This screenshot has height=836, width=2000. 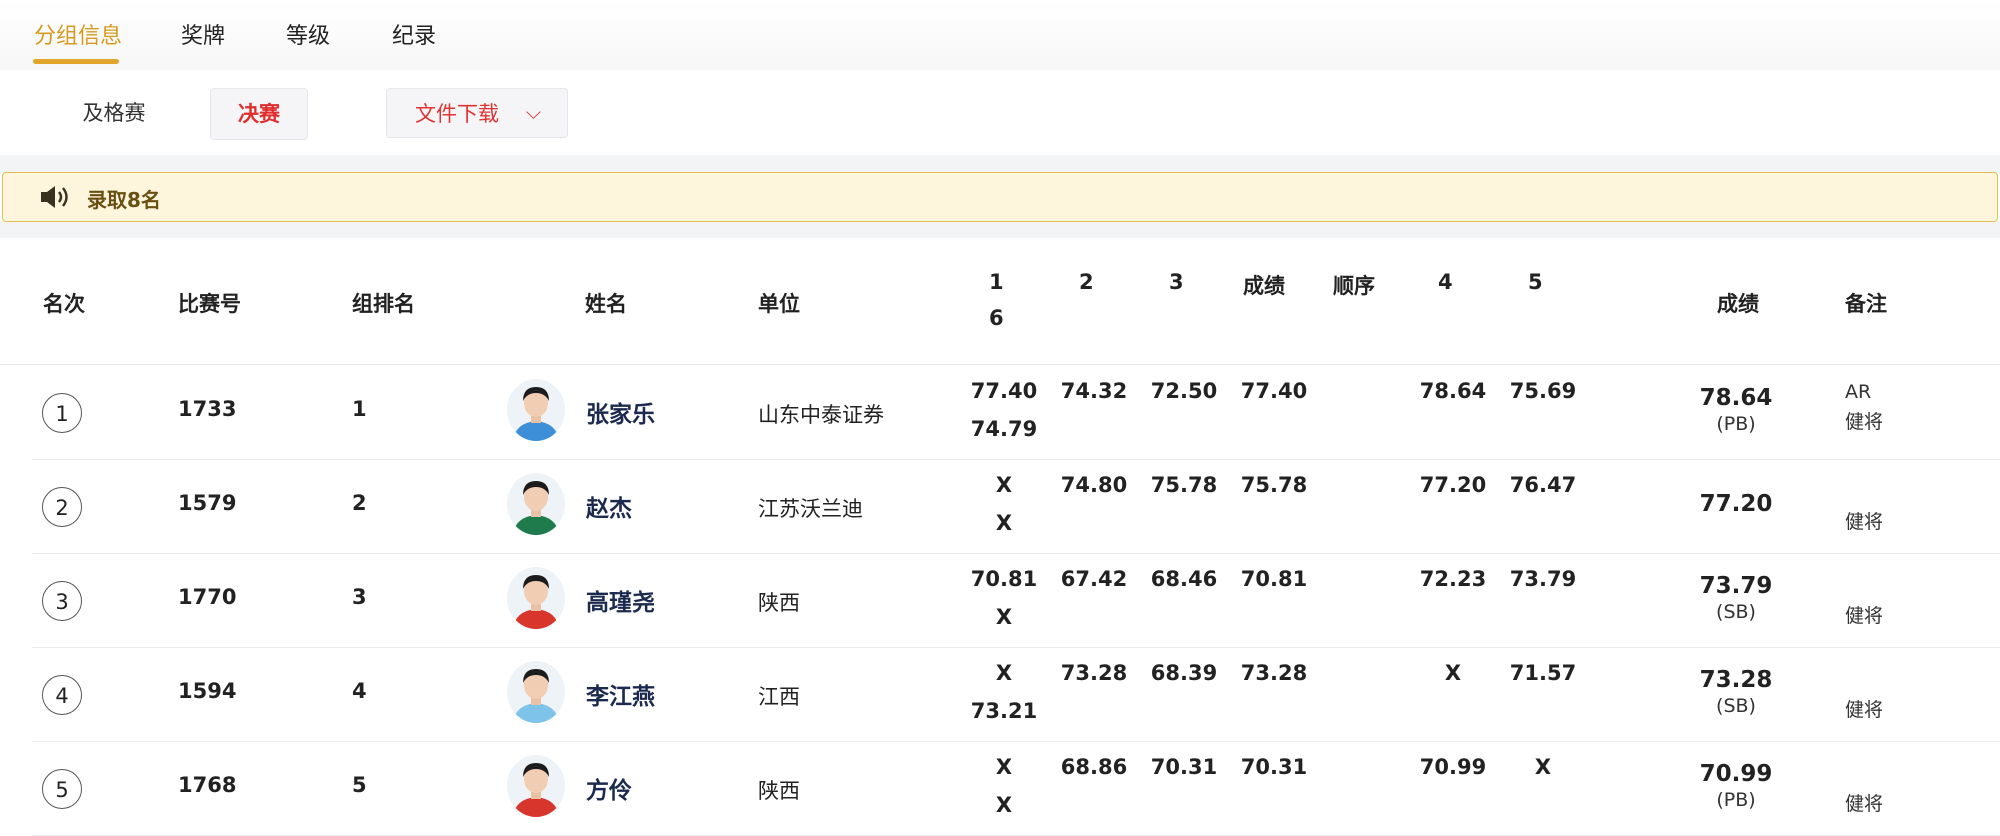 What do you see at coordinates (1184, 767) in the screenshot?
I see `attempt-3: 70.31` at bounding box center [1184, 767].